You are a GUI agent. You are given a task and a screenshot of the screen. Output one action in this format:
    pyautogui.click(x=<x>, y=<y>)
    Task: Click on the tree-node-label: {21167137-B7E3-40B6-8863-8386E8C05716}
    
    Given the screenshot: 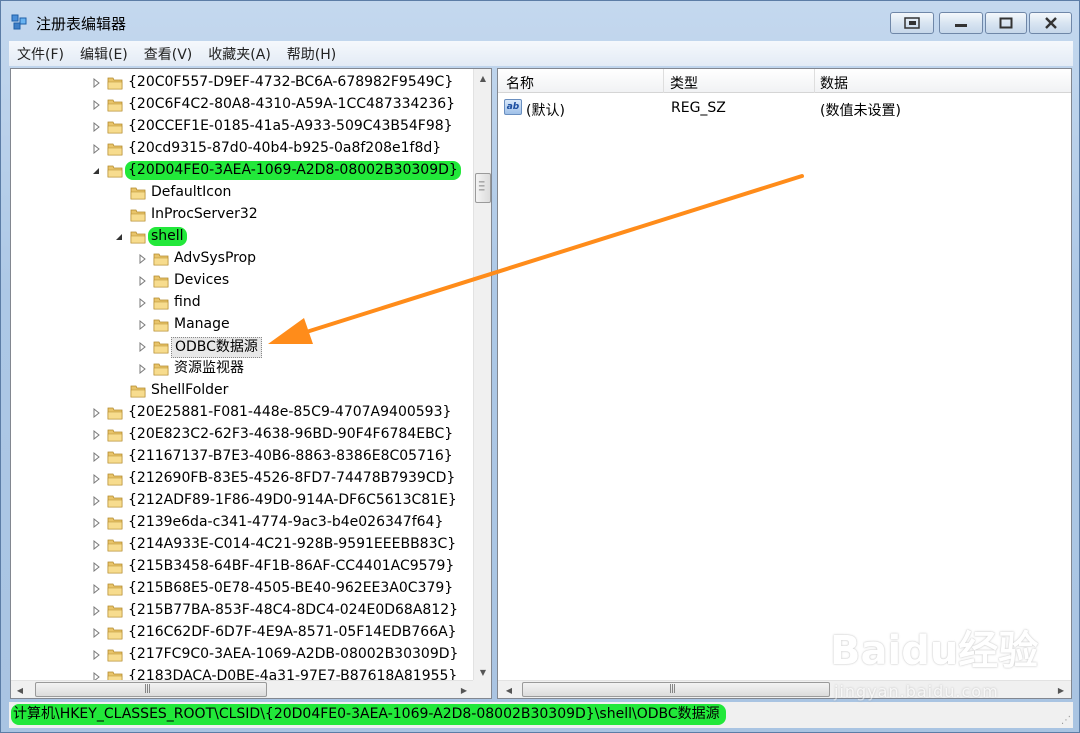 What is the action you would take?
    pyautogui.click(x=290, y=456)
    